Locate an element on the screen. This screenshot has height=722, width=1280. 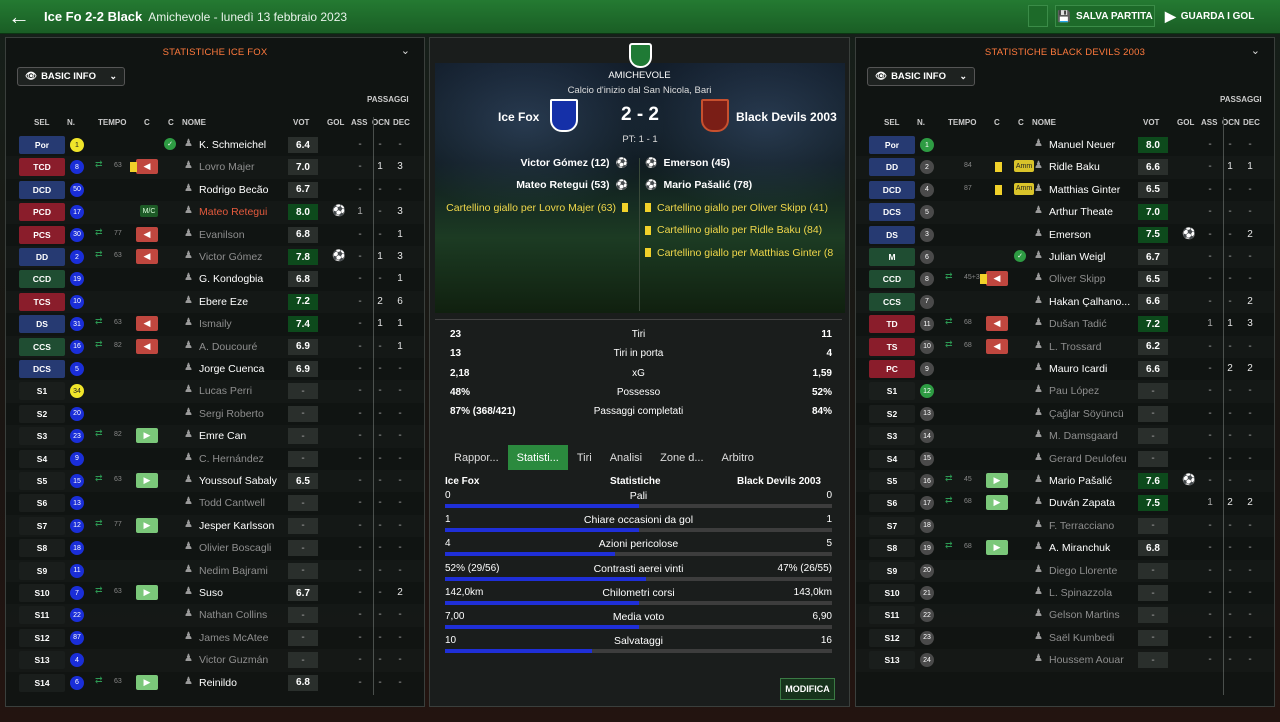
player-row: TS 10 ⇄ 68 ◀ ♟ L. Trossard 6.2 - - - is located at coordinates (1065, 347).